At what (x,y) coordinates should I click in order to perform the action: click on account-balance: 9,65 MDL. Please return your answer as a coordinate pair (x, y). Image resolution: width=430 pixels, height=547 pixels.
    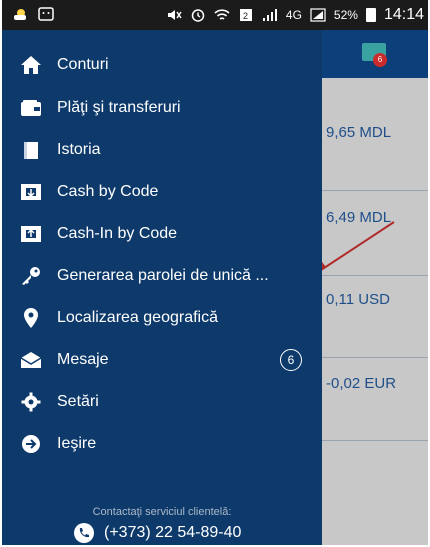
    Looking at the image, I should click on (359, 132).